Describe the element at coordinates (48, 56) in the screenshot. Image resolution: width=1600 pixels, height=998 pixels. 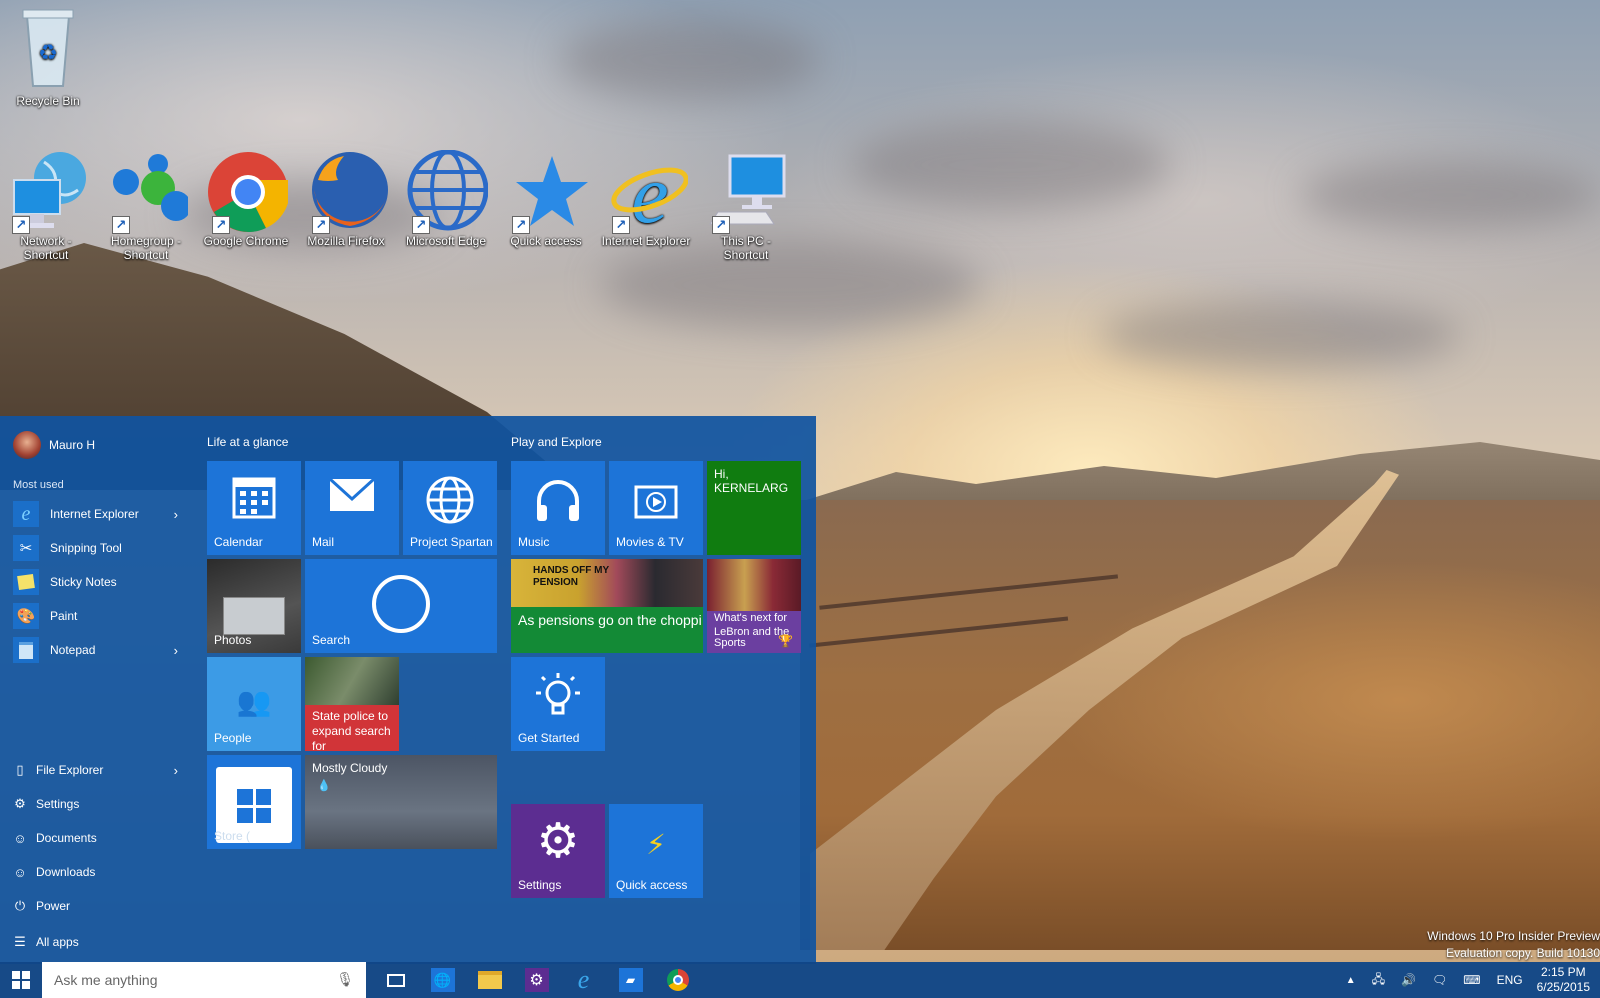
I see `desktop-icon-recycle-bin: ♻ Recycle Bin` at that location.